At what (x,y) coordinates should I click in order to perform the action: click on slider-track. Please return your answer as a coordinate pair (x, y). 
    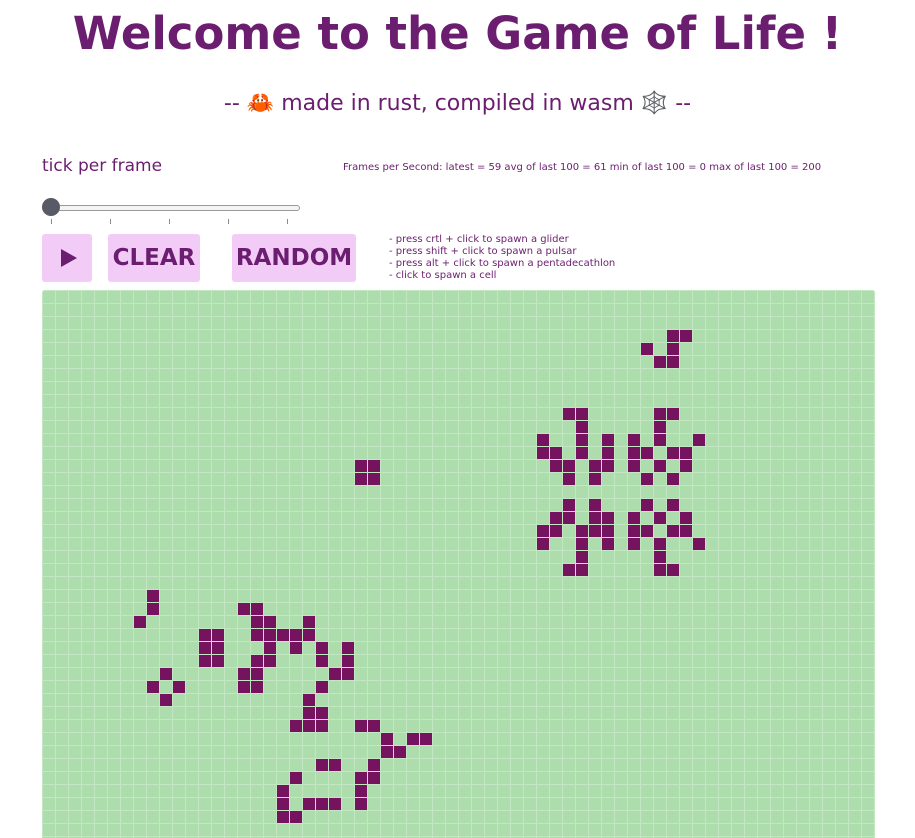
    Looking at the image, I should click on (171, 208).